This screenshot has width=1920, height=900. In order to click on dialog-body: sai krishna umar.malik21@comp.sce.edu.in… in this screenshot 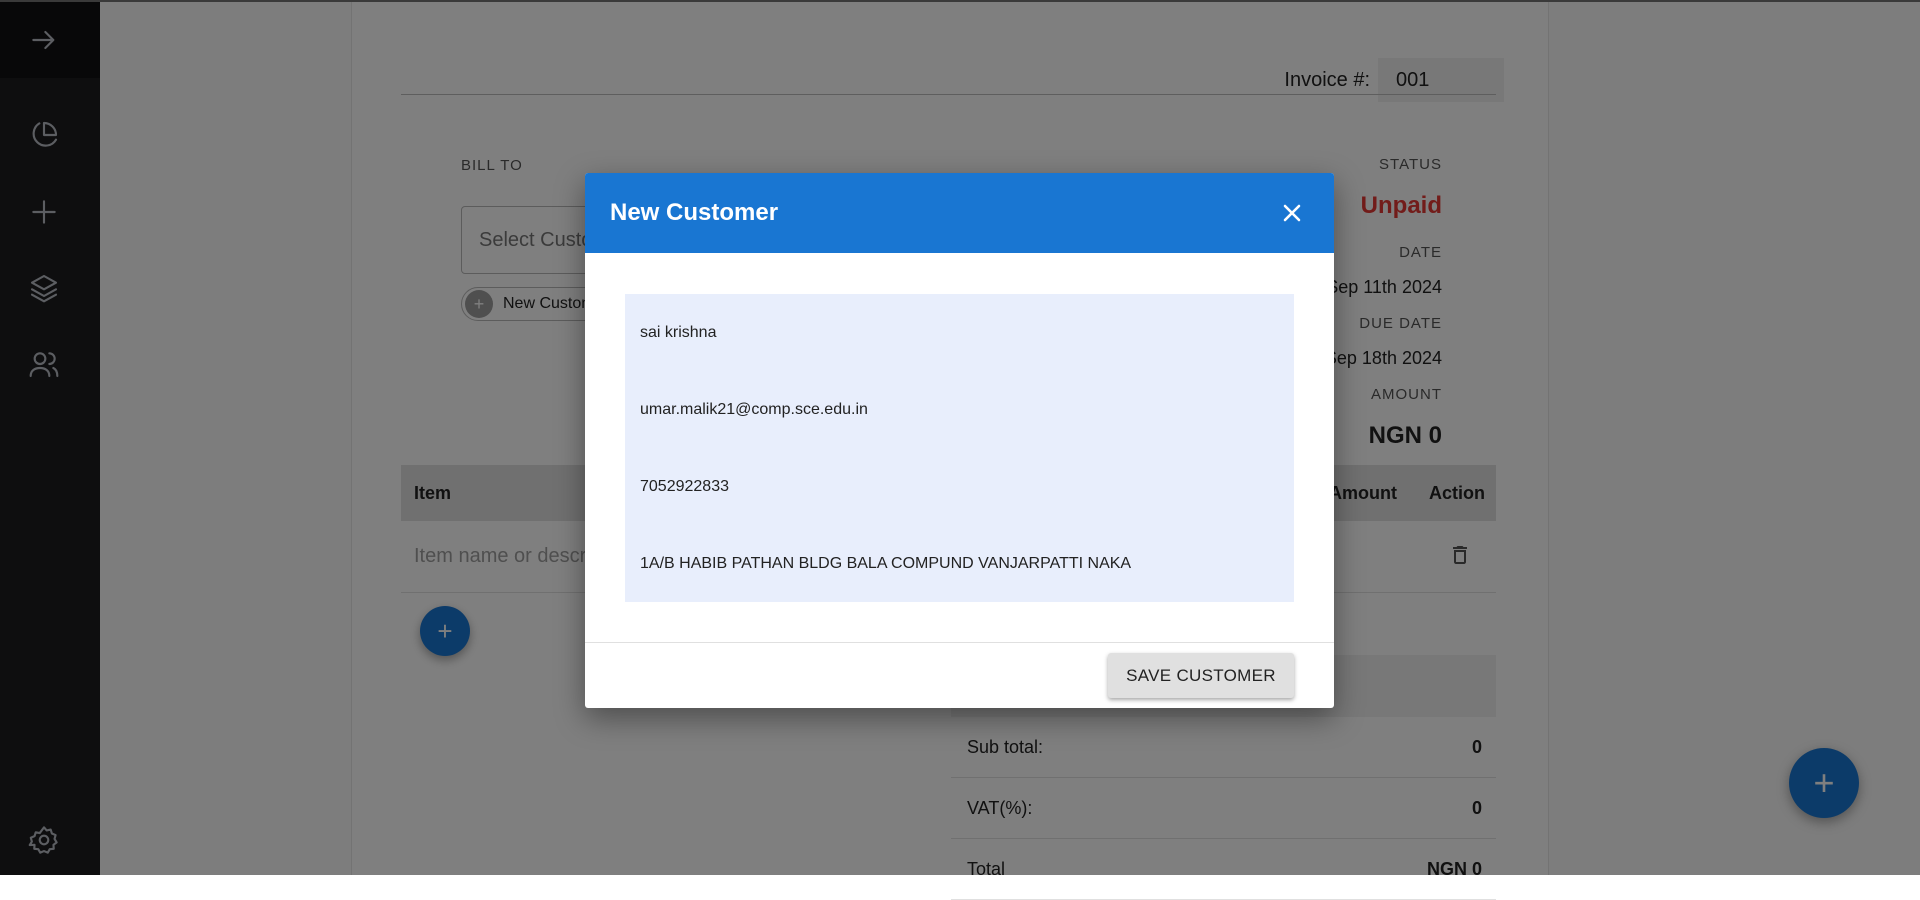, I will do `click(959, 448)`.